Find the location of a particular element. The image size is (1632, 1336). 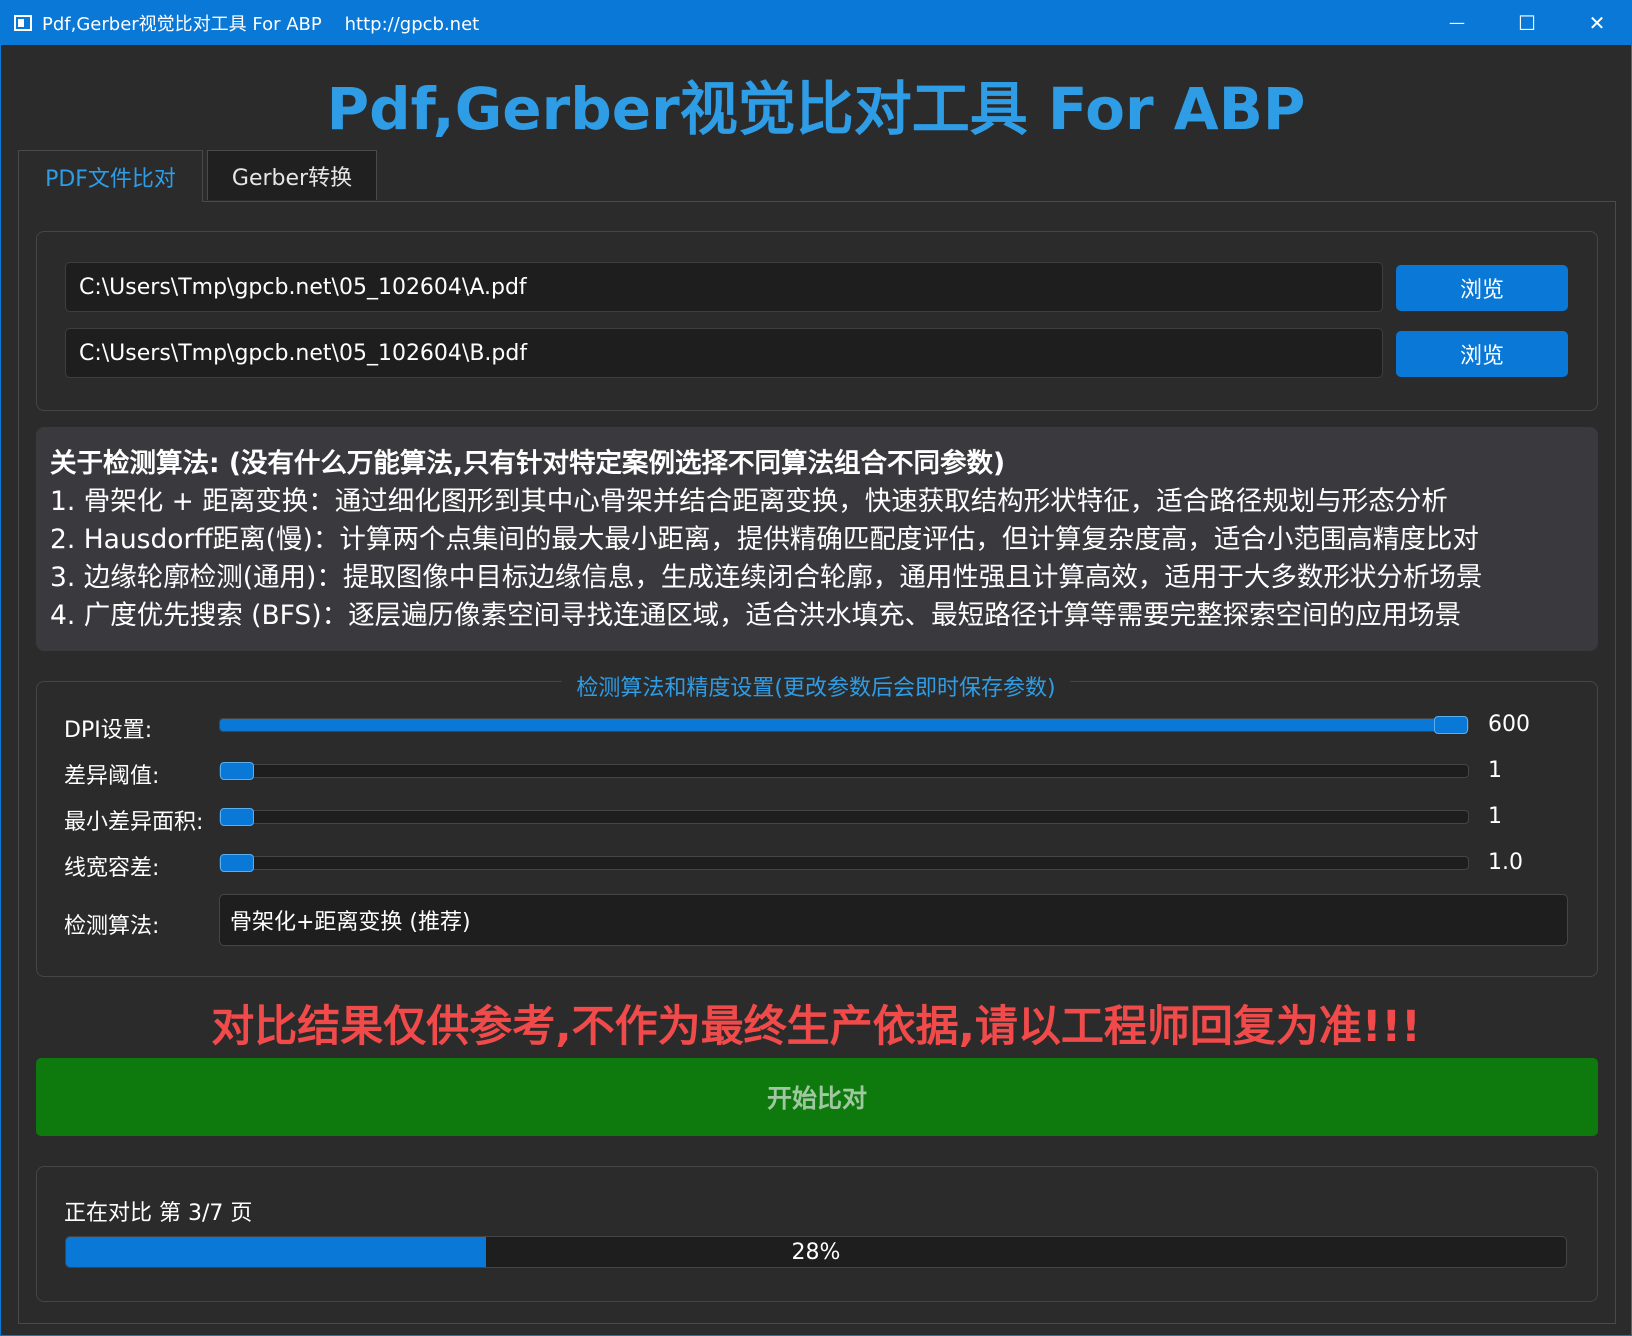

start-compare-button: 开始比对 is located at coordinates (817, 1097).